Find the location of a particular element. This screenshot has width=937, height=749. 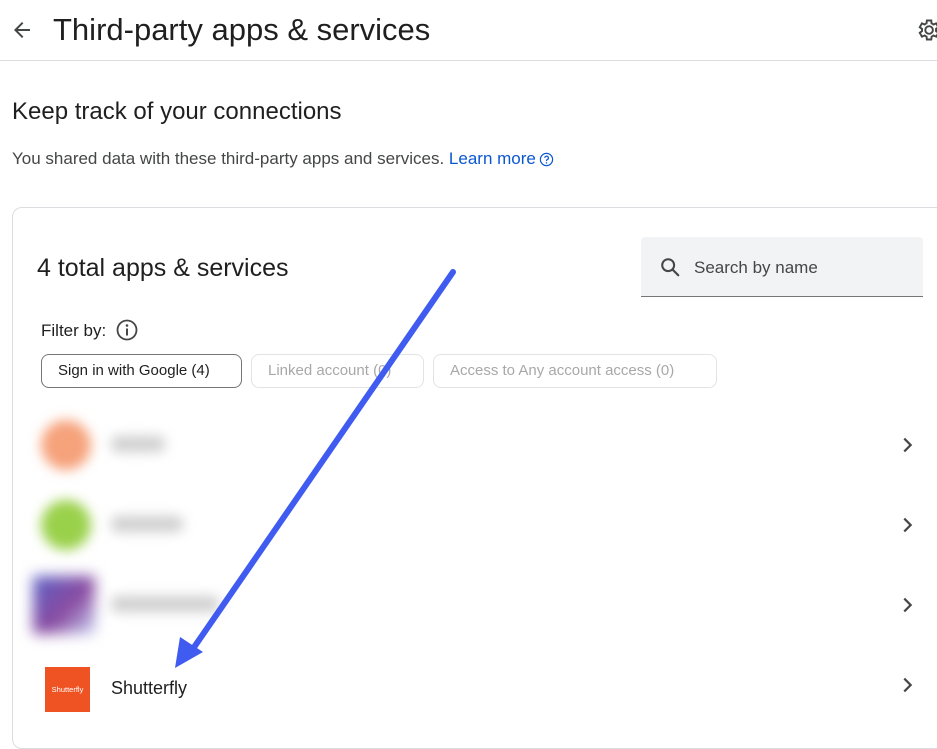

arrow-left-icon is located at coordinates (22, 30).